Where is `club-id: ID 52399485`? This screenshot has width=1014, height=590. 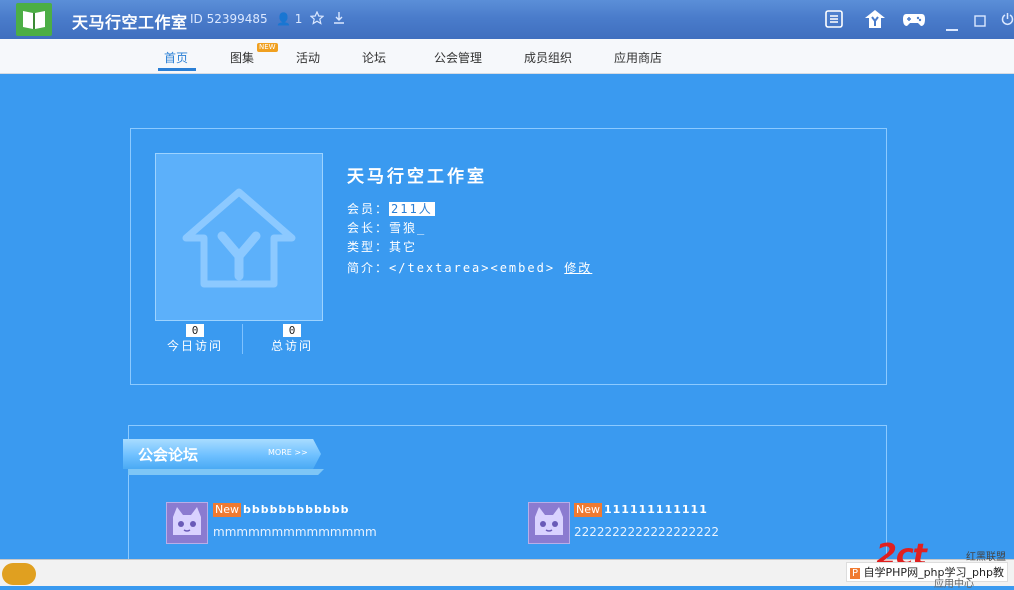
club-id: ID 52399485 is located at coordinates (229, 19).